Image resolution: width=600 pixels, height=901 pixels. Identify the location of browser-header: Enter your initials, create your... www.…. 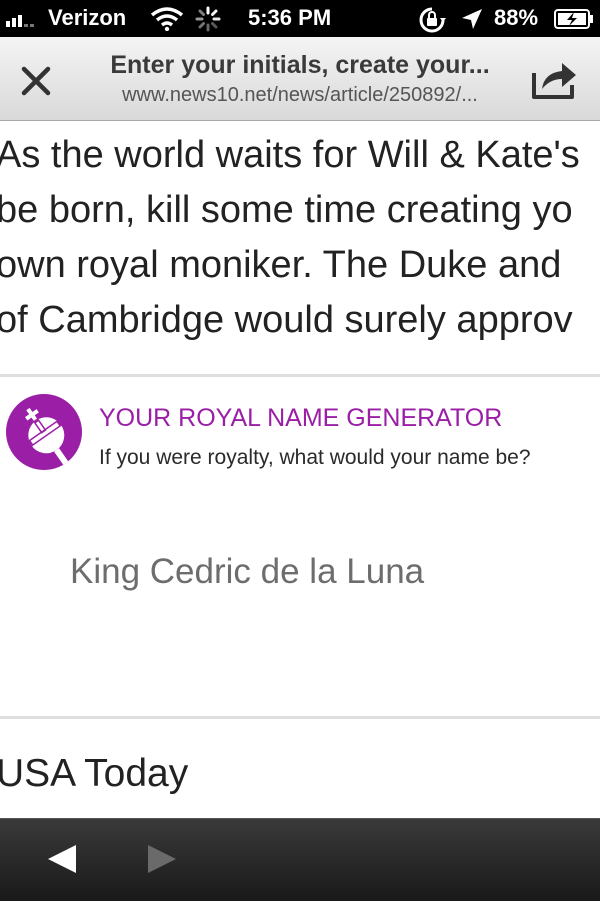
(300, 79).